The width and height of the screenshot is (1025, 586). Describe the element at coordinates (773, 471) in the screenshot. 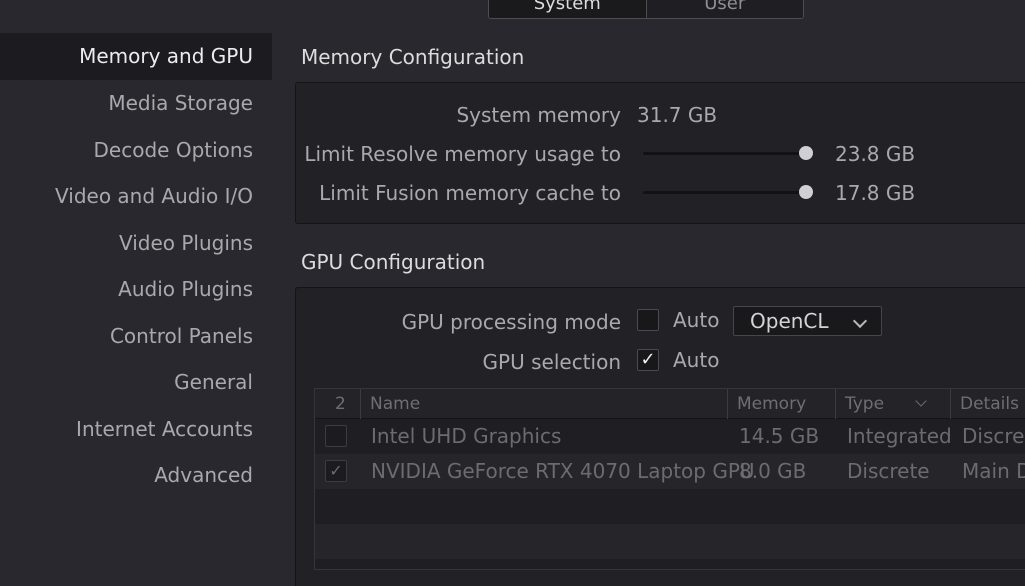

I see `row-memory: 8.0 GB` at that location.